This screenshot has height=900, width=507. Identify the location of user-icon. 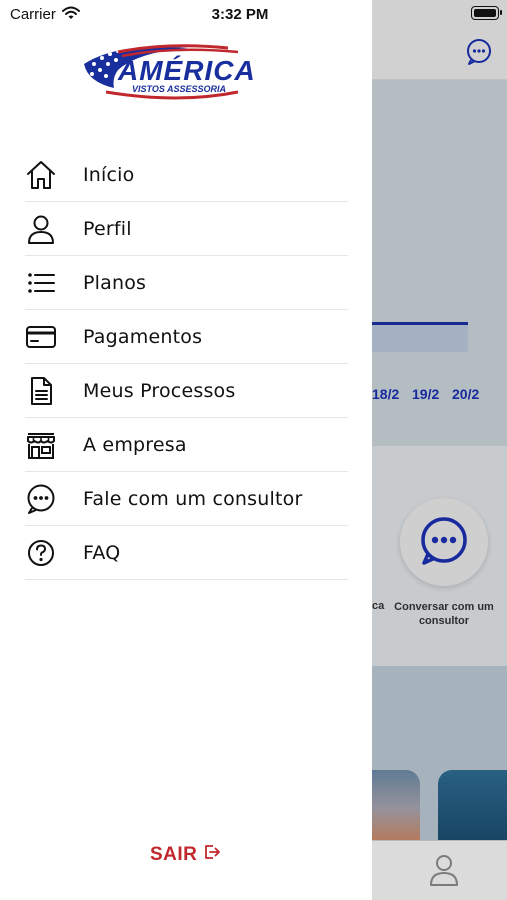
(41, 229).